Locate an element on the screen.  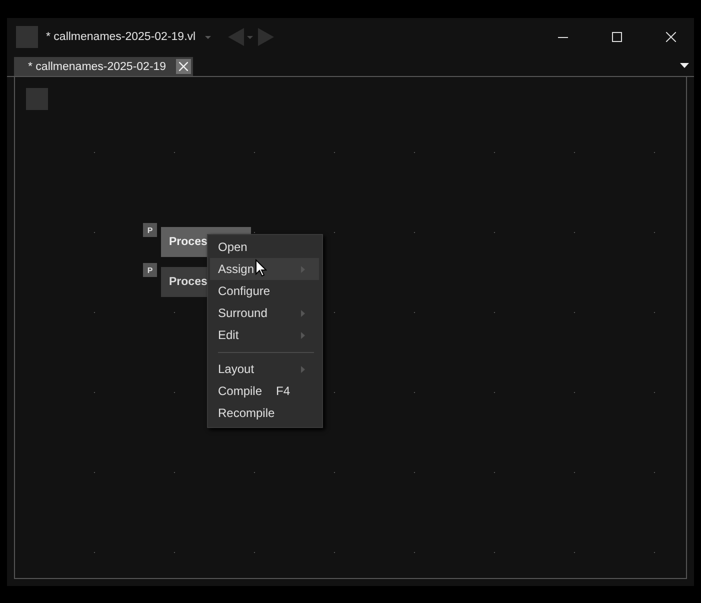
menu-item: Layout is located at coordinates (264, 369).